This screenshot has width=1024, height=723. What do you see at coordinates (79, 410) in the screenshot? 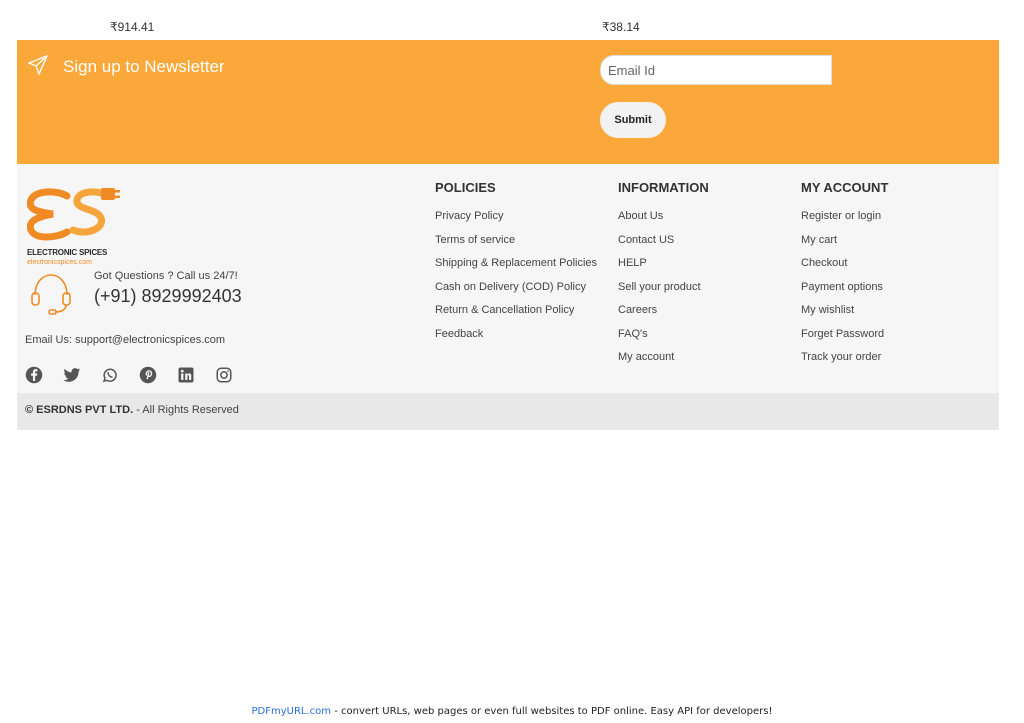
I see `company-name: © ESRDNS PVT LTD.` at bounding box center [79, 410].